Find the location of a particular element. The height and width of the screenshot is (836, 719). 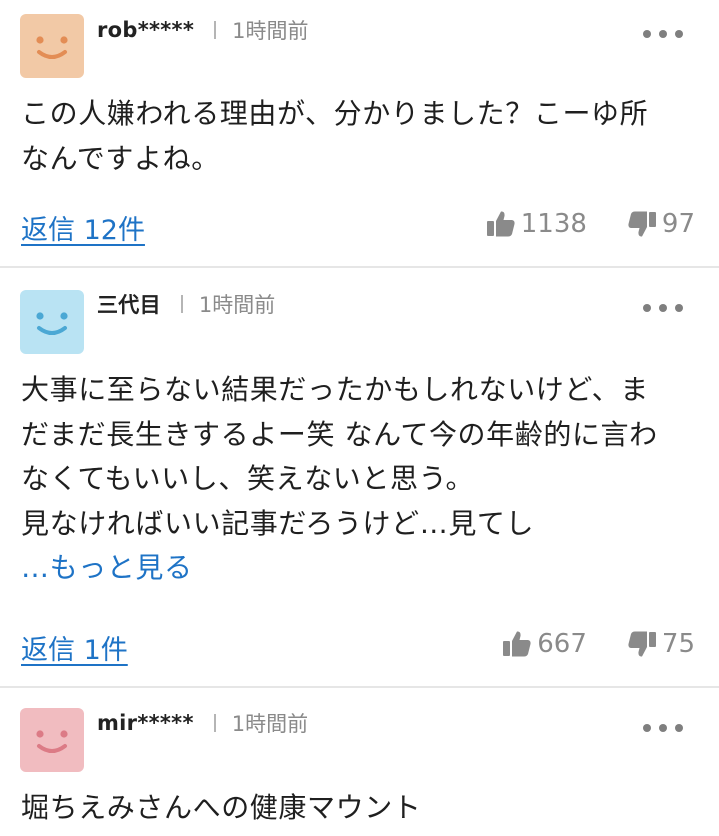

comment-text: 堀ちえみさんへの健康マウント is located at coordinates (358, 808).